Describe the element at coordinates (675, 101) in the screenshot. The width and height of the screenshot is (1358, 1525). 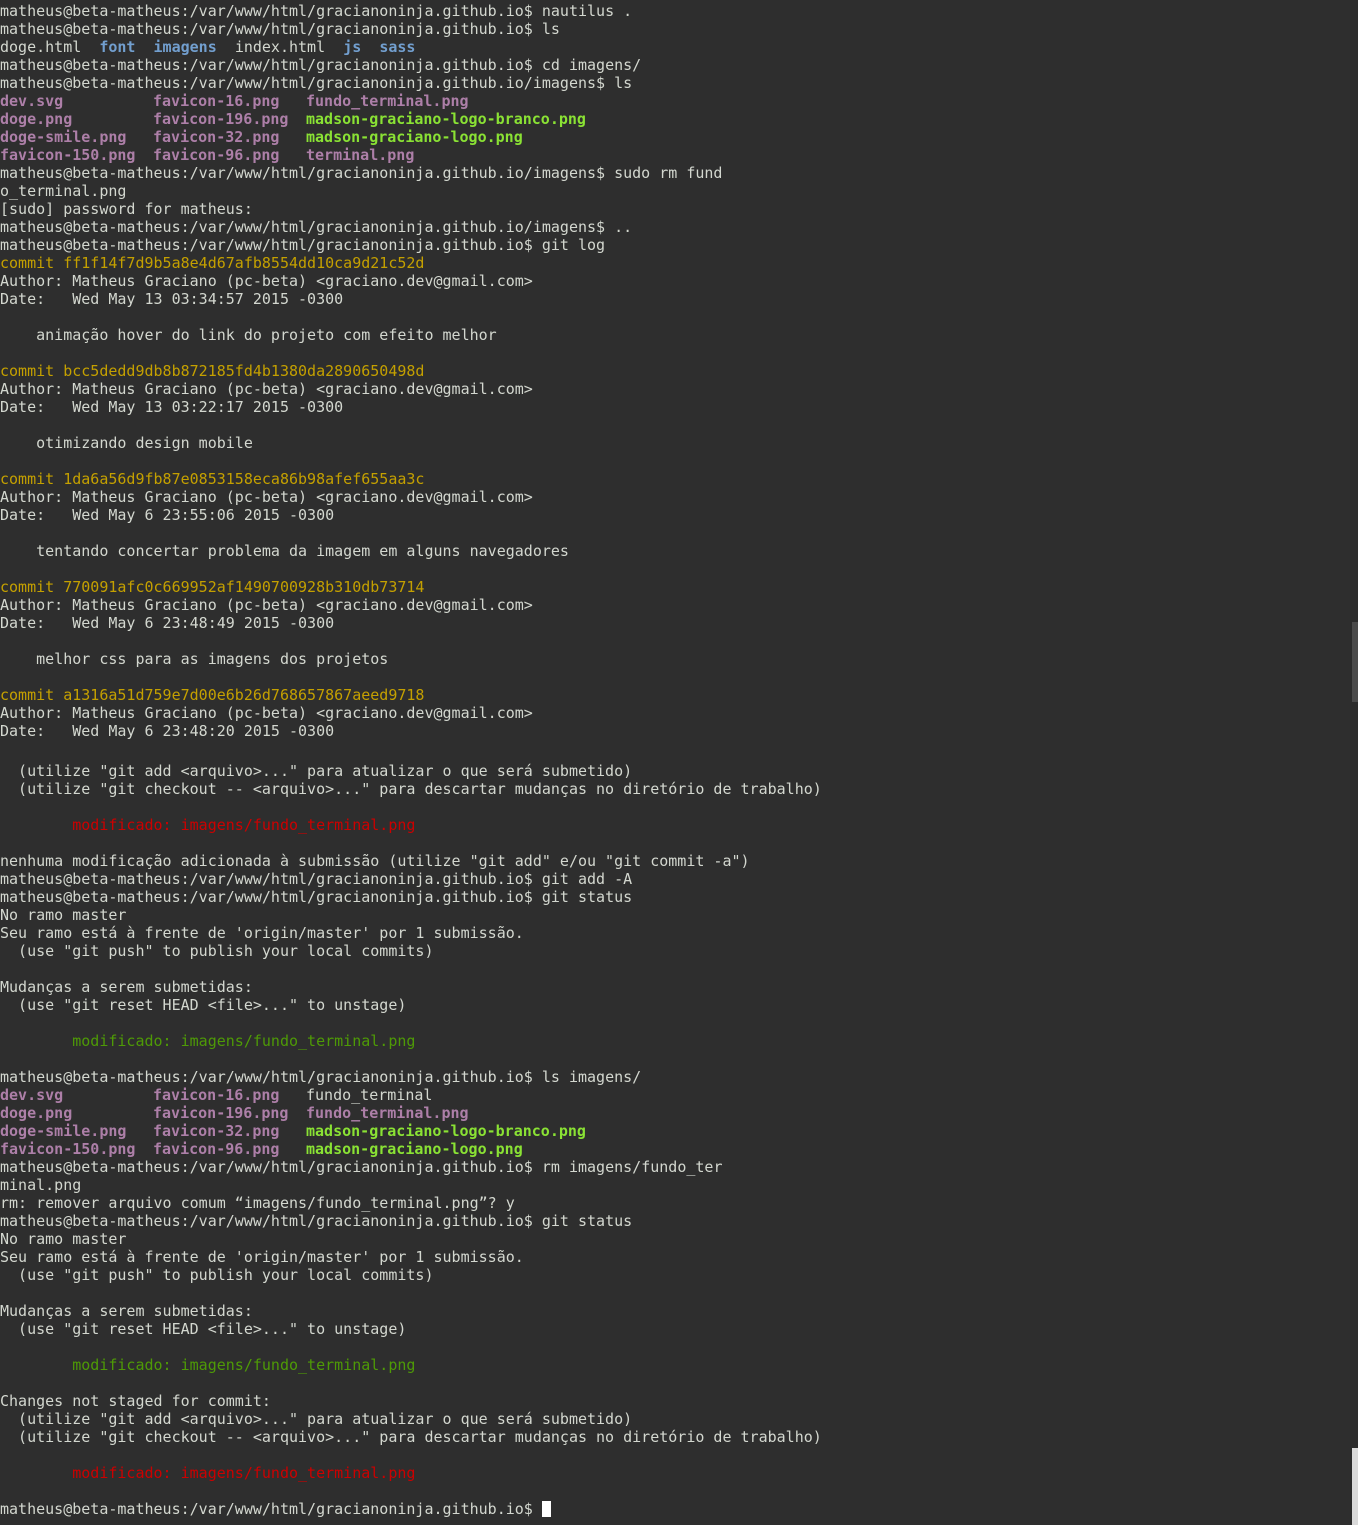
I see `ls-output-row: dev.svg favicon-16.png fundo_terminal.png` at that location.